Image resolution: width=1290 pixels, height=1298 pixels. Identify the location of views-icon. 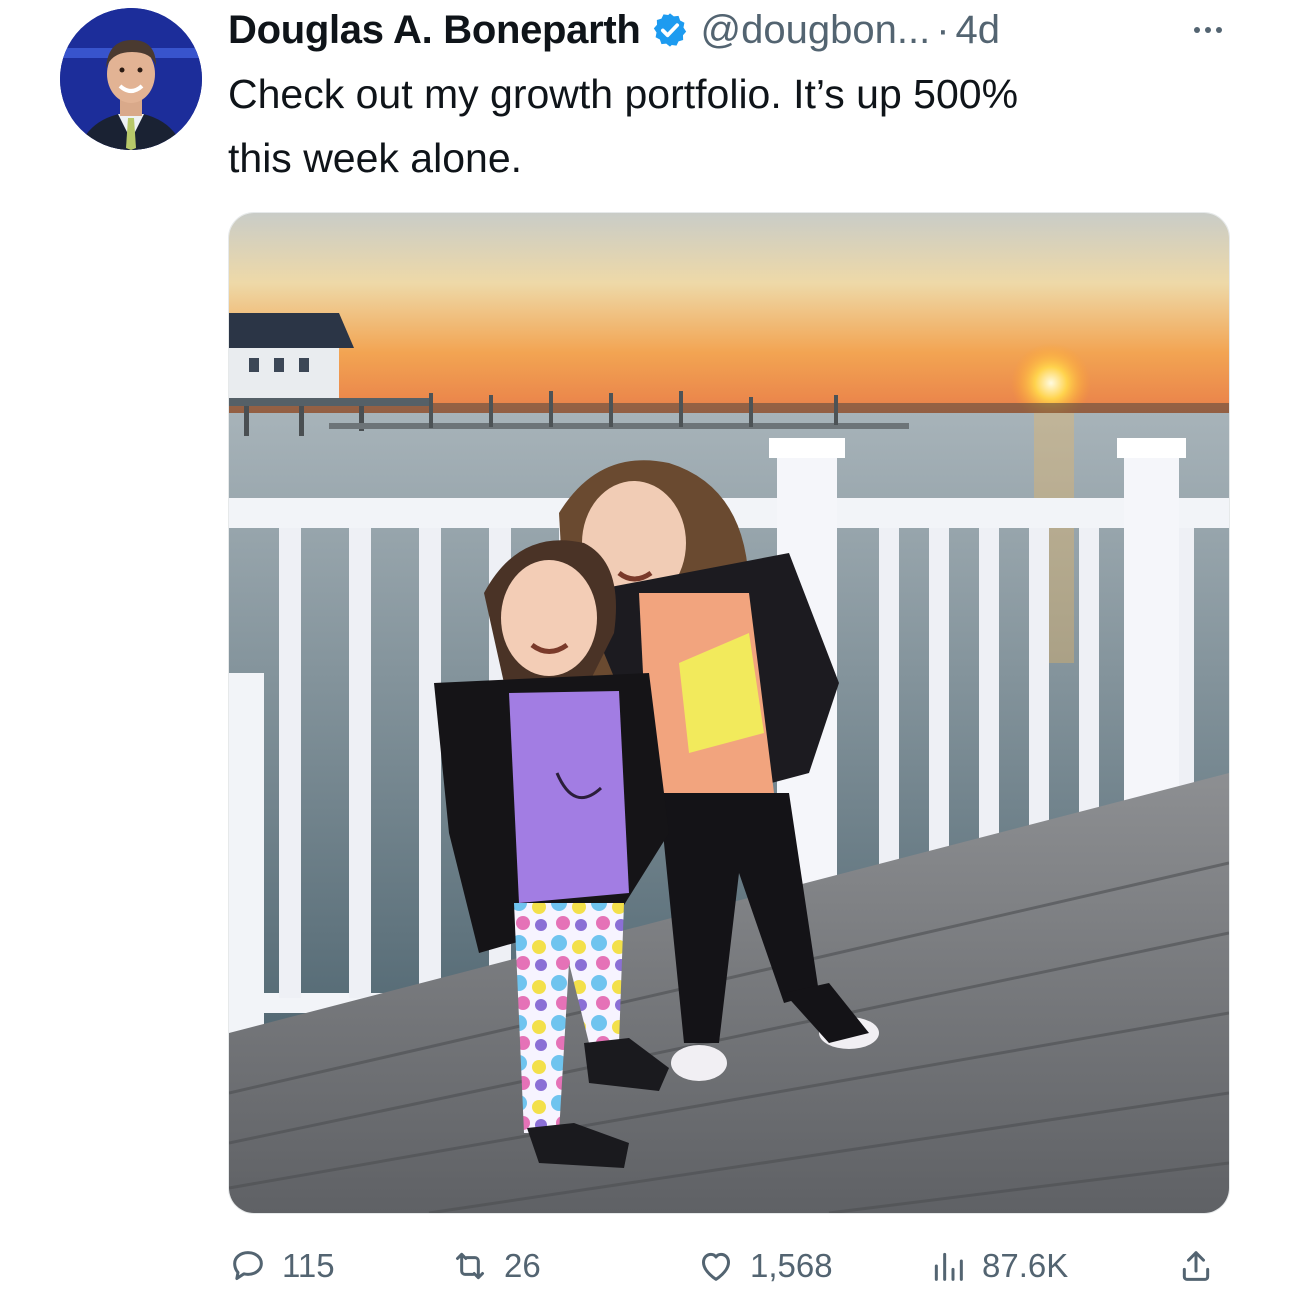
(948, 1266).